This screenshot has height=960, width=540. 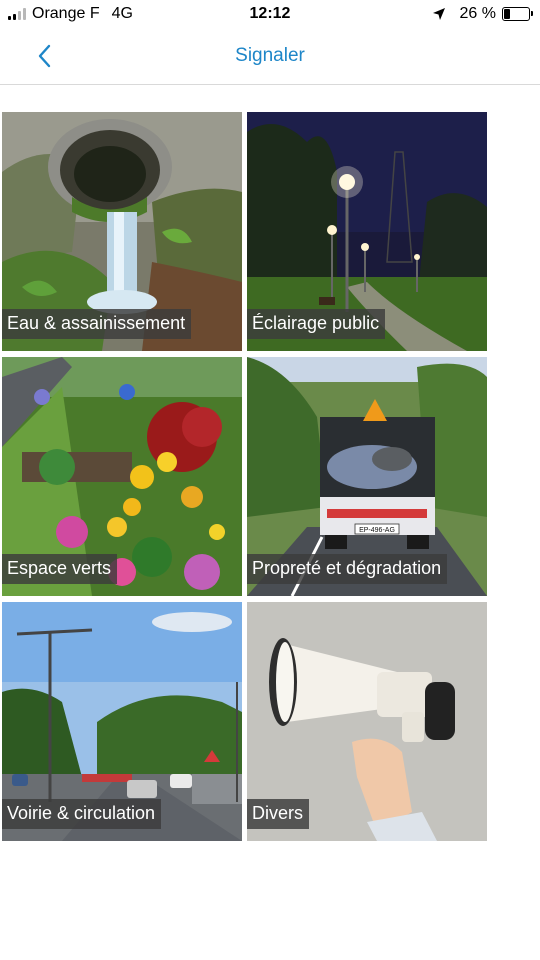 I want to click on battery-percent: 26 %, so click(x=477, y=13).